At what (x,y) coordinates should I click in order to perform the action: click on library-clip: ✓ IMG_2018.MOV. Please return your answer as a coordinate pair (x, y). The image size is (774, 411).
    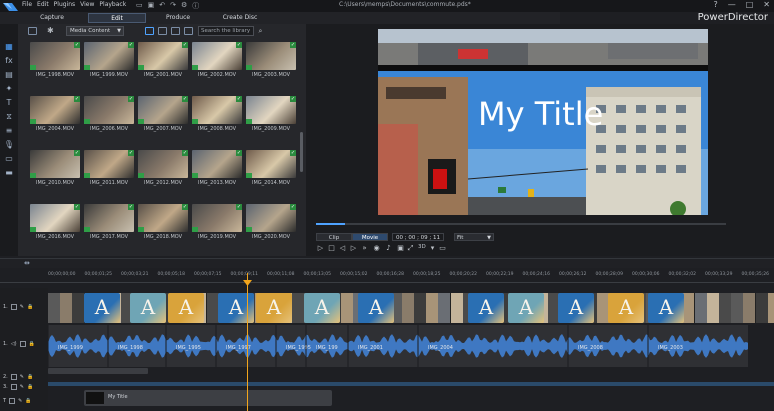
    Looking at the image, I should click on (163, 223).